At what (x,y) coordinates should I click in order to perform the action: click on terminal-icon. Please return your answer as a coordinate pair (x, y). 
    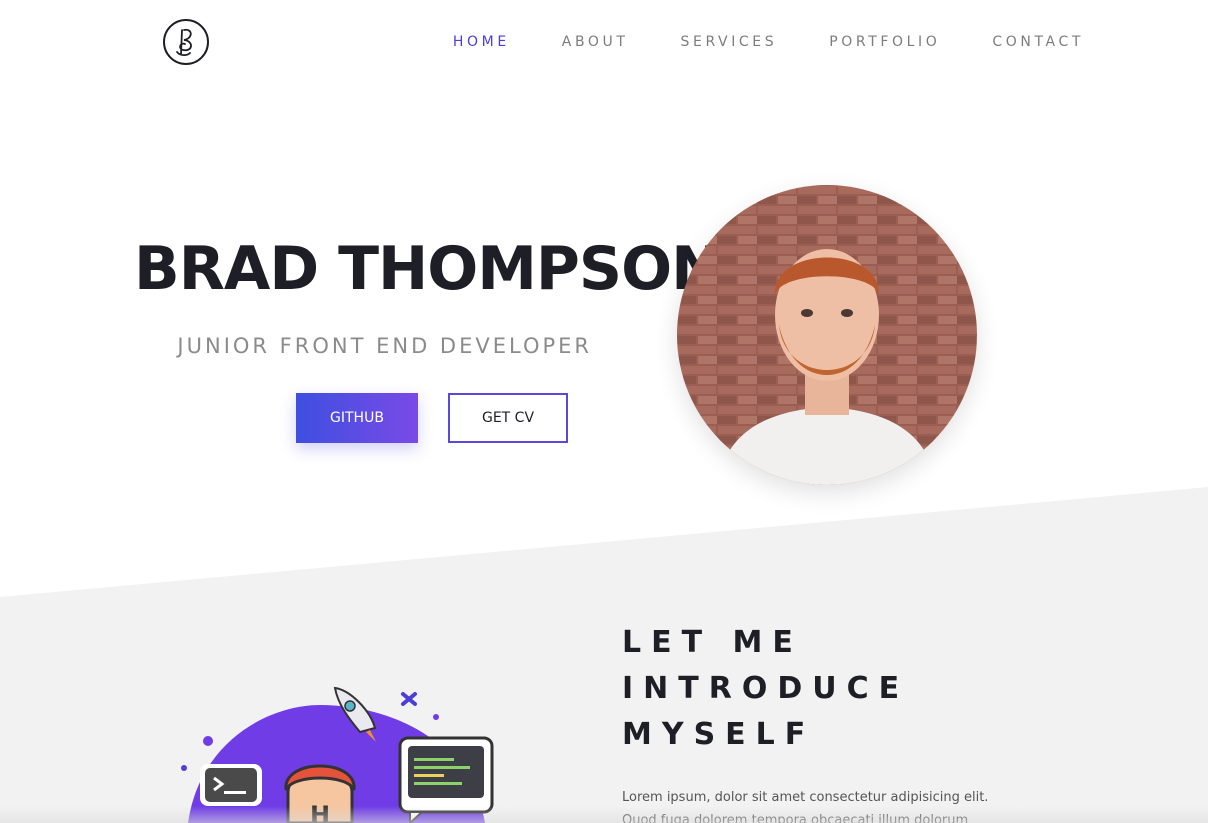
    Looking at the image, I should click on (231, 785).